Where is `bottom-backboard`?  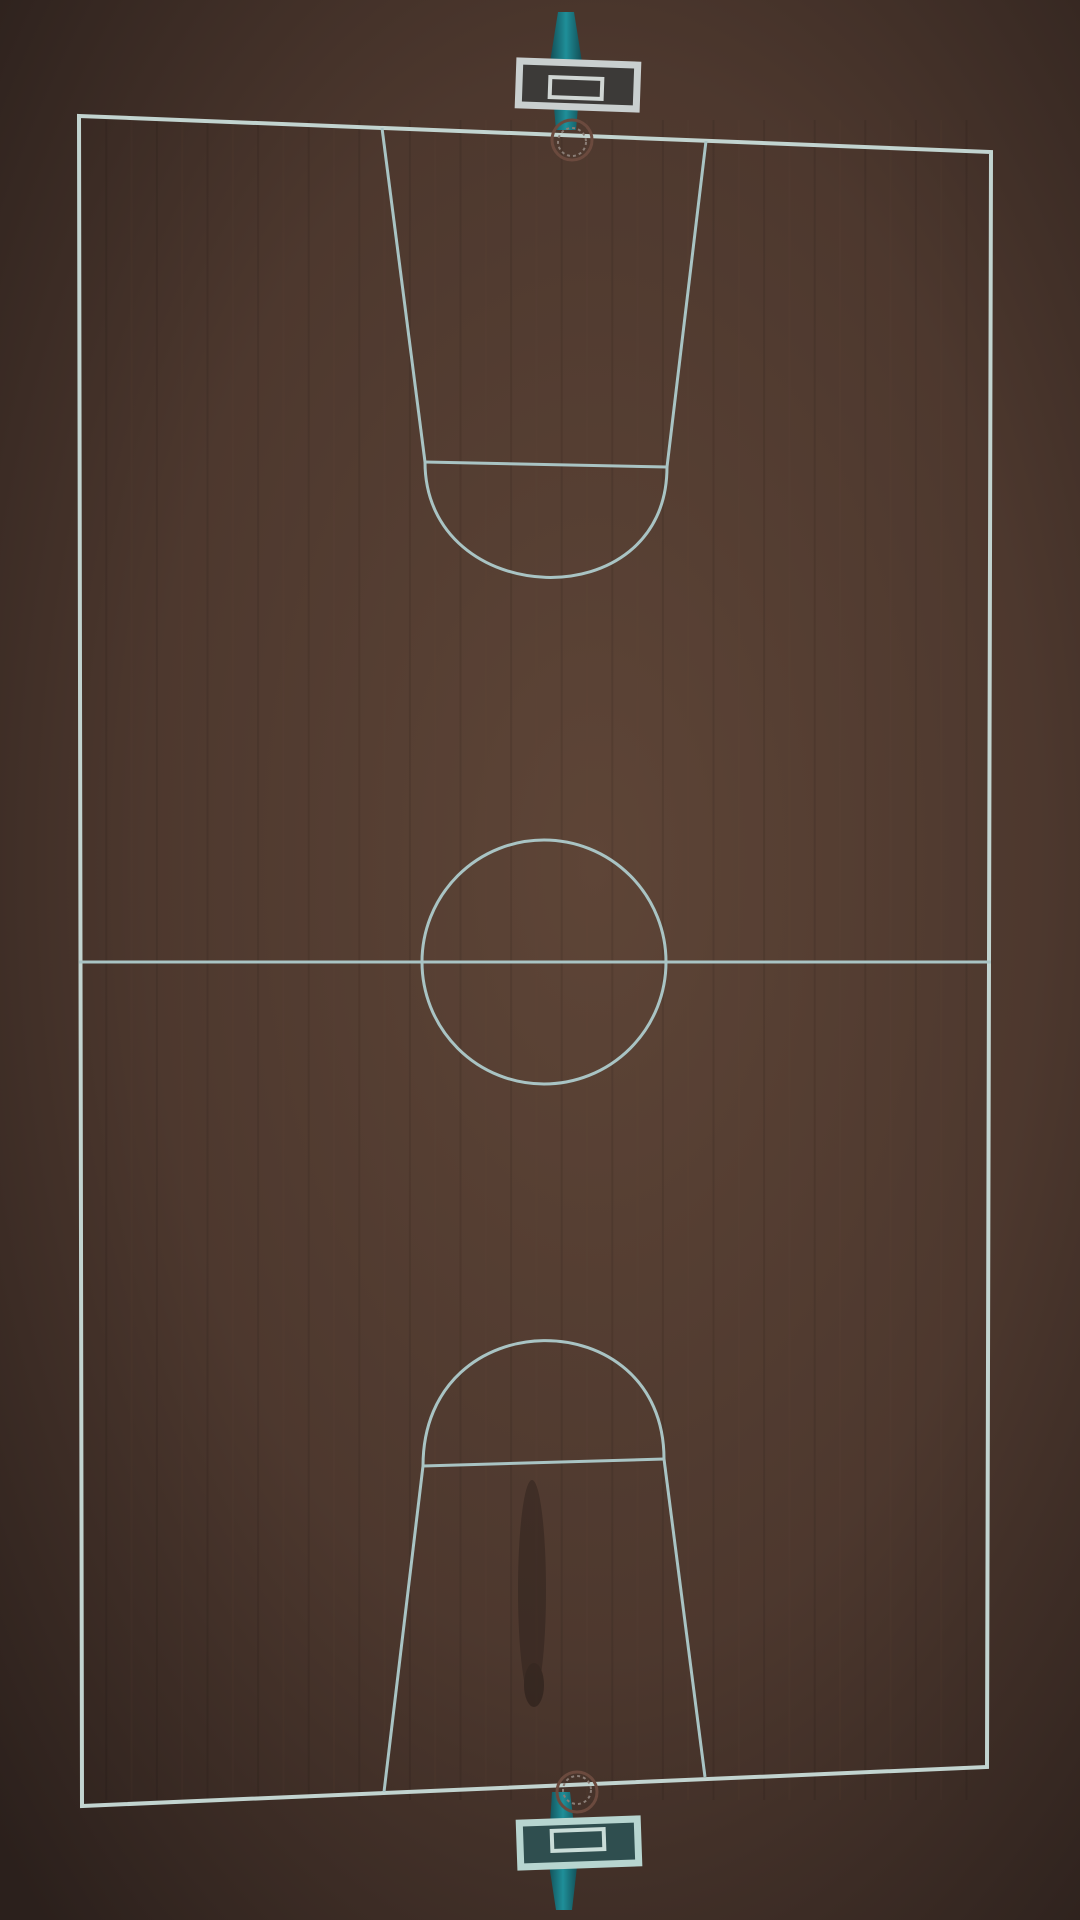 bottom-backboard is located at coordinates (579, 1843).